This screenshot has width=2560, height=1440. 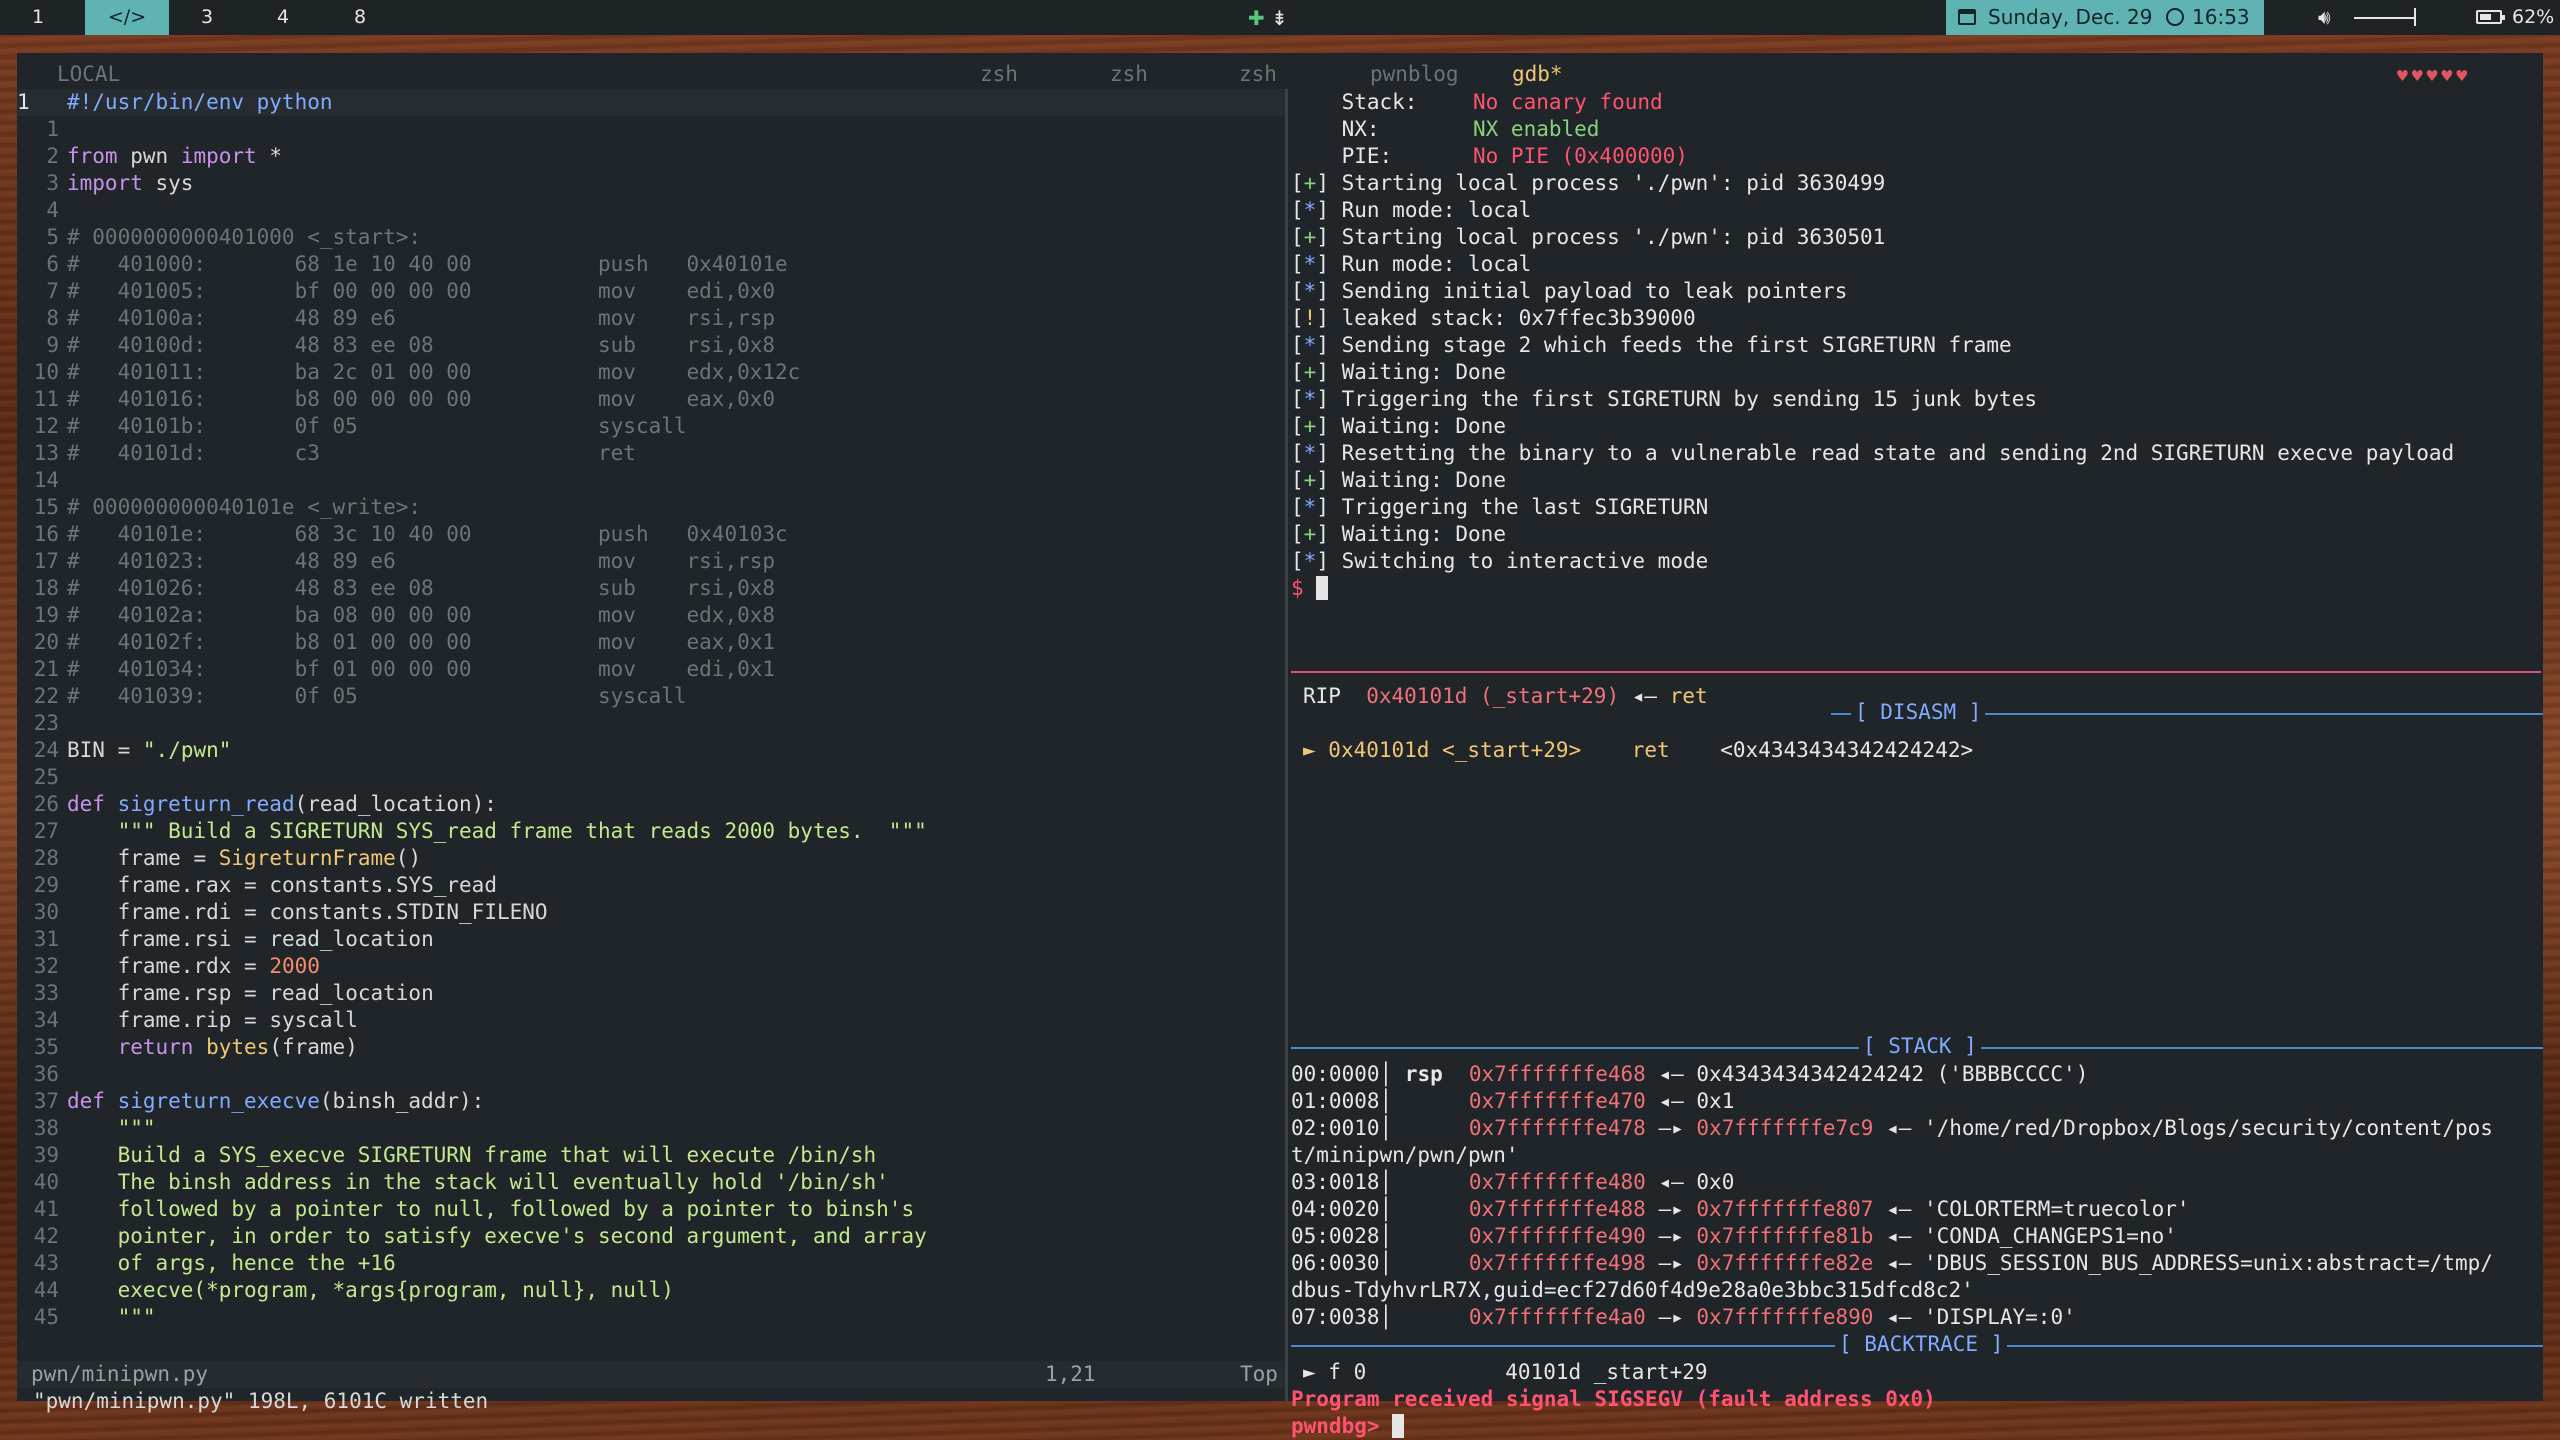 What do you see at coordinates (2415, 17) in the screenshot?
I see `volume-slider-knob` at bounding box center [2415, 17].